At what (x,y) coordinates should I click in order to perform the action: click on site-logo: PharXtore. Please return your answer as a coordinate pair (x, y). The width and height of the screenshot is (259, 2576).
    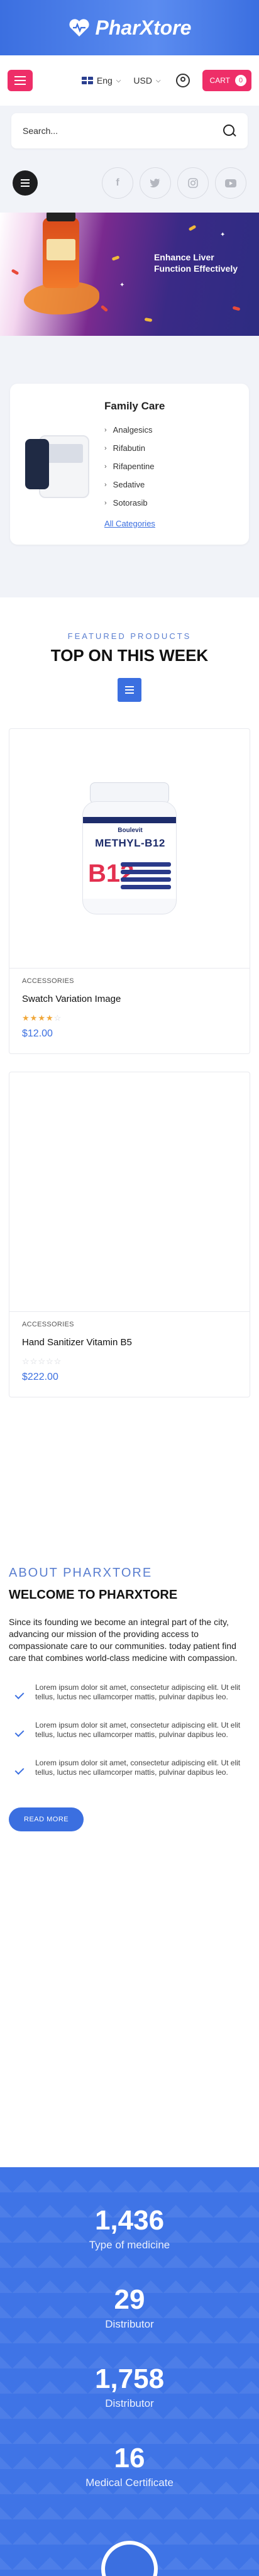
    Looking at the image, I should click on (130, 28).